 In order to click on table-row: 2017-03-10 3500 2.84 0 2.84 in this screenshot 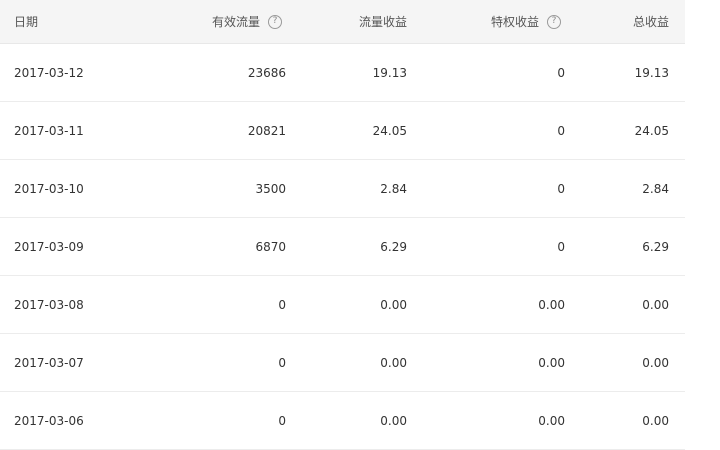, I will do `click(342, 189)`.